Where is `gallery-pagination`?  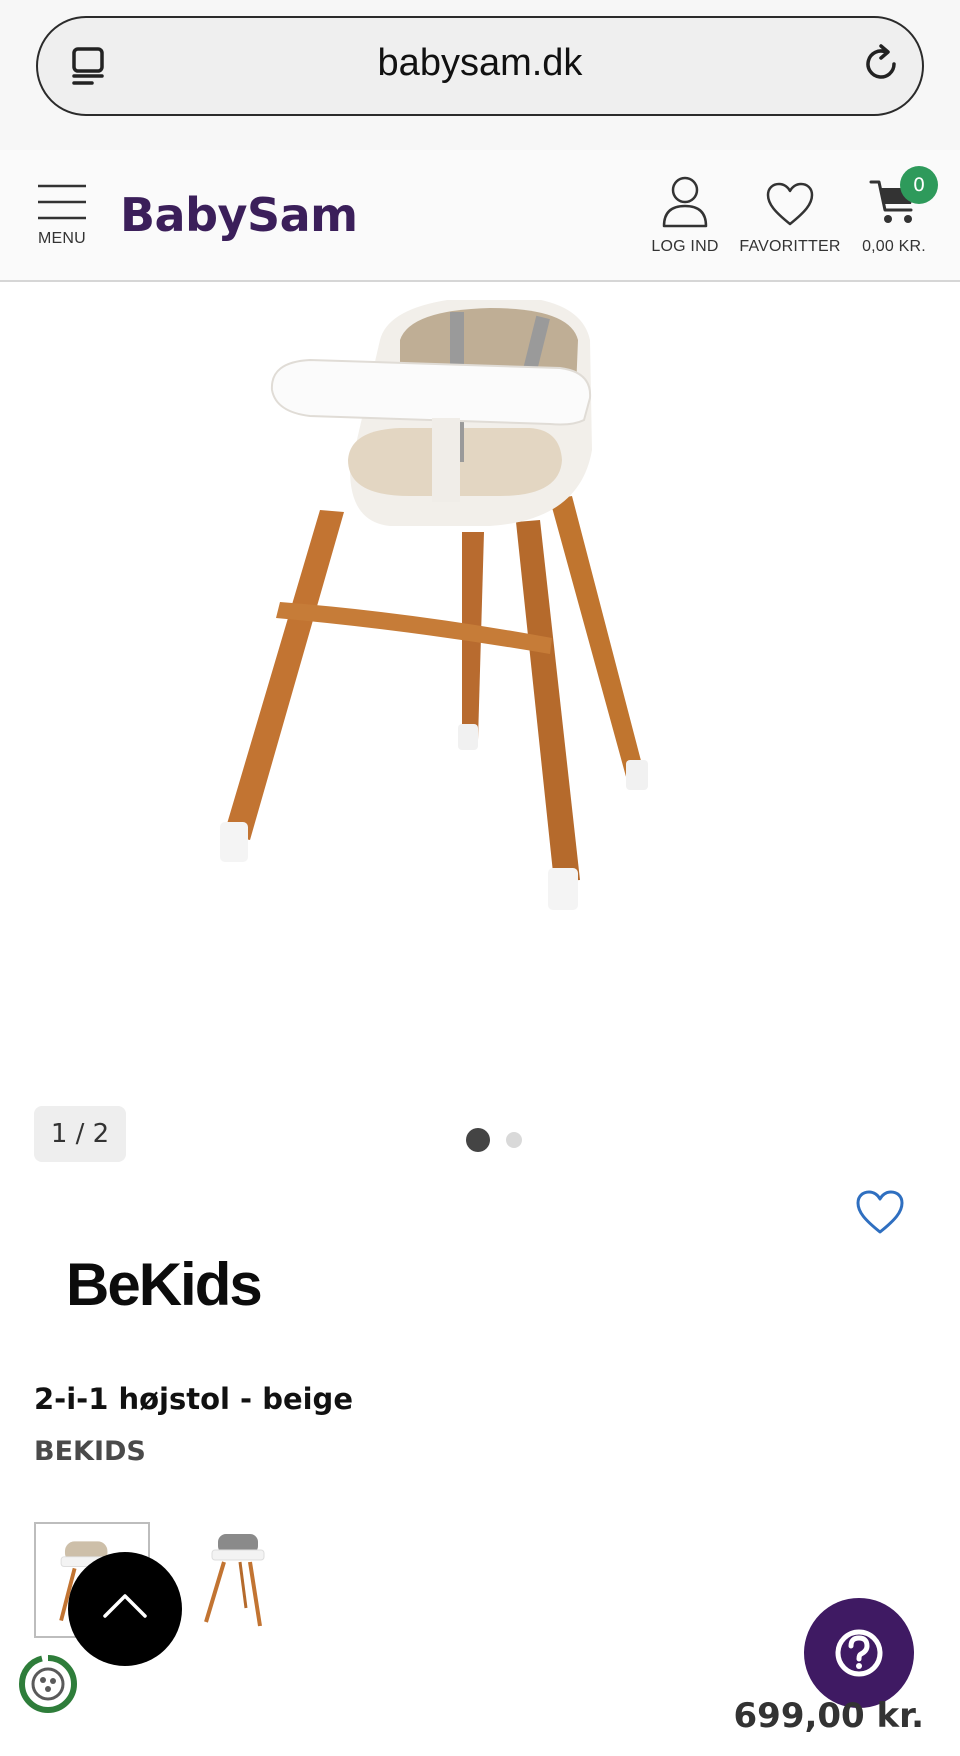 gallery-pagination is located at coordinates (494, 1140).